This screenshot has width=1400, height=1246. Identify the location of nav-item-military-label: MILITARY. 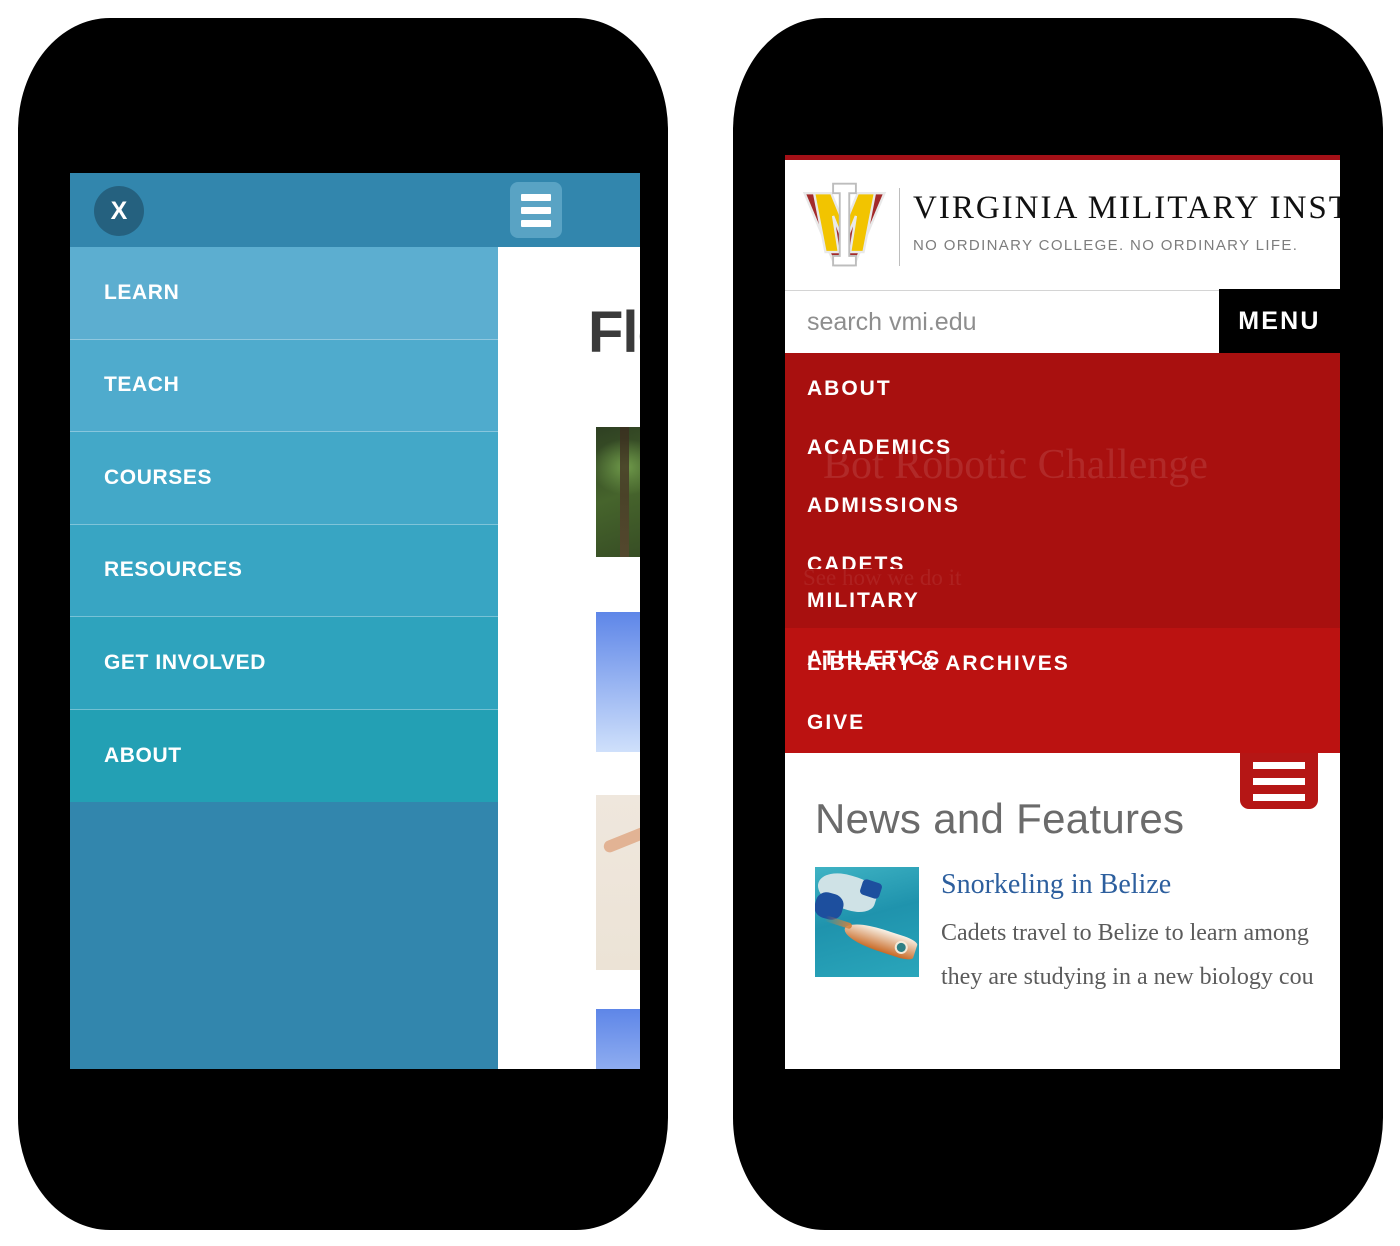
(863, 601).